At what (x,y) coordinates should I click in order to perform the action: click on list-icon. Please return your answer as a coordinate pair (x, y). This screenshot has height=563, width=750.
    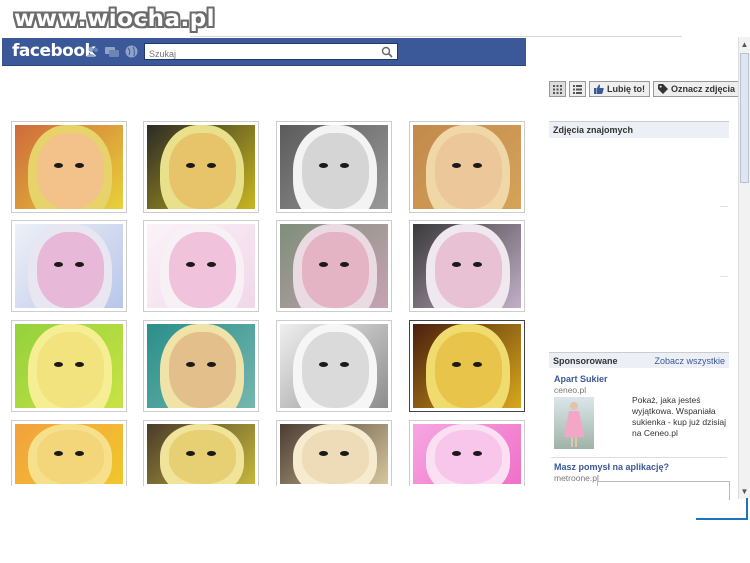
    Looking at the image, I should click on (577, 89).